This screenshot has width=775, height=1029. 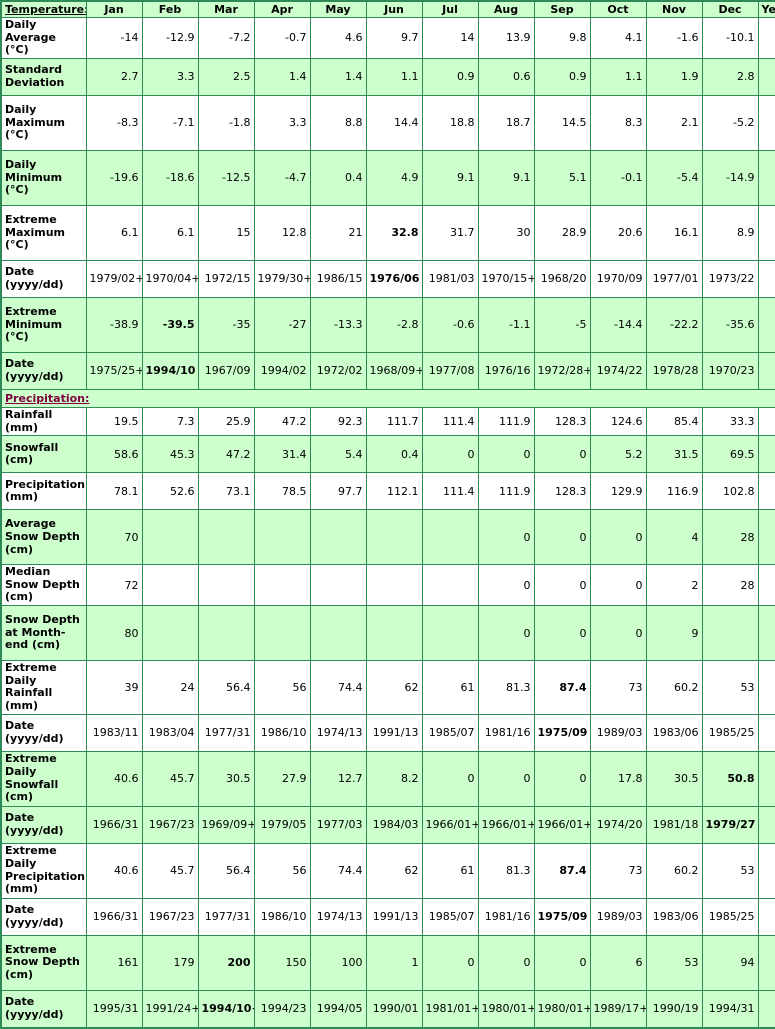 What do you see at coordinates (282, 916) in the screenshot?
I see `cell-apr: 1986/10` at bounding box center [282, 916].